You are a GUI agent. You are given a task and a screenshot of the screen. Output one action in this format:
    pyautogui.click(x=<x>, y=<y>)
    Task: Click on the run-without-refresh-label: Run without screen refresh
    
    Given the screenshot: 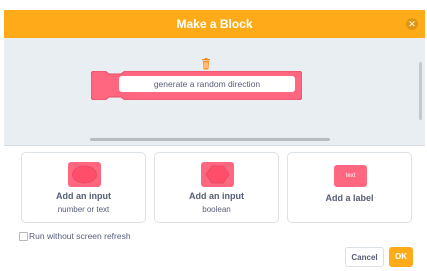 What is the action you would take?
    pyautogui.click(x=80, y=236)
    